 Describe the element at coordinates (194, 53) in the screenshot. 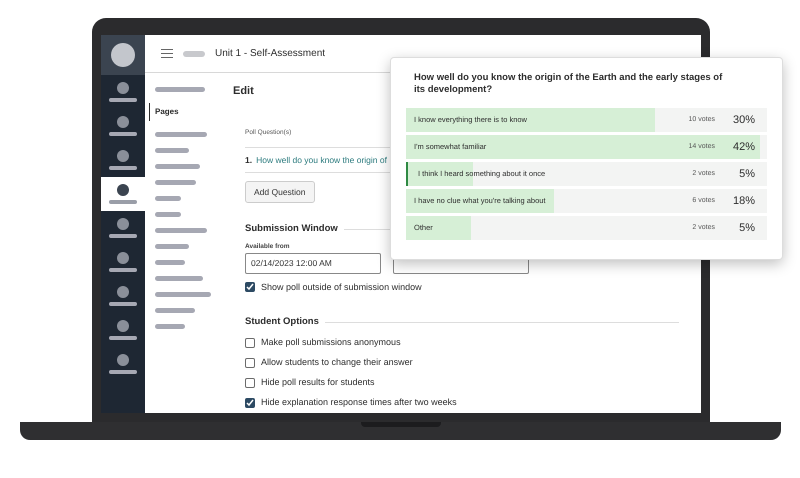

I see `breadcrumb-placeholder` at that location.